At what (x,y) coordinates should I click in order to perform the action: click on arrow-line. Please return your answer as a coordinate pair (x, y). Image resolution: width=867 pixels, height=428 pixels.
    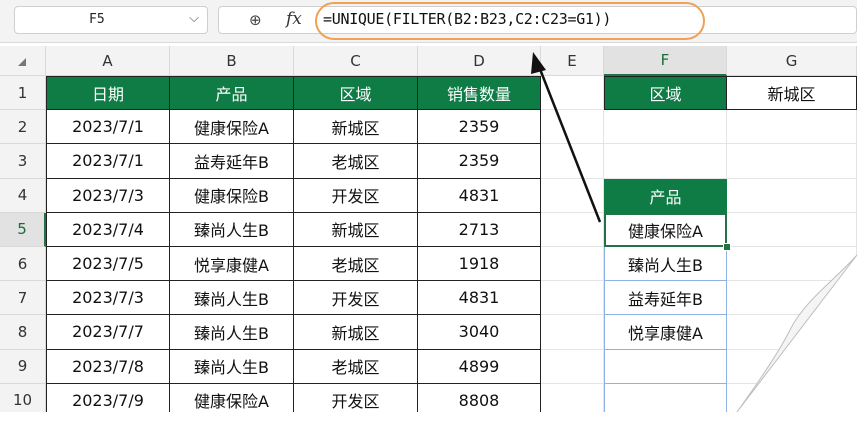
    Looking at the image, I should click on (569, 143).